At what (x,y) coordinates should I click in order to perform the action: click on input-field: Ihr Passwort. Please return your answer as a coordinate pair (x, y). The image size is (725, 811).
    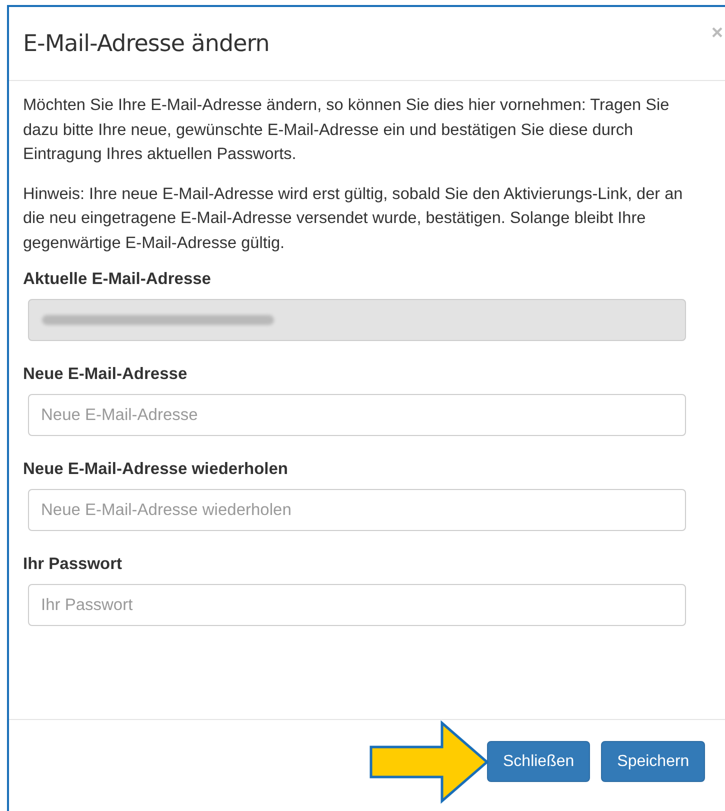
    Looking at the image, I should click on (357, 605).